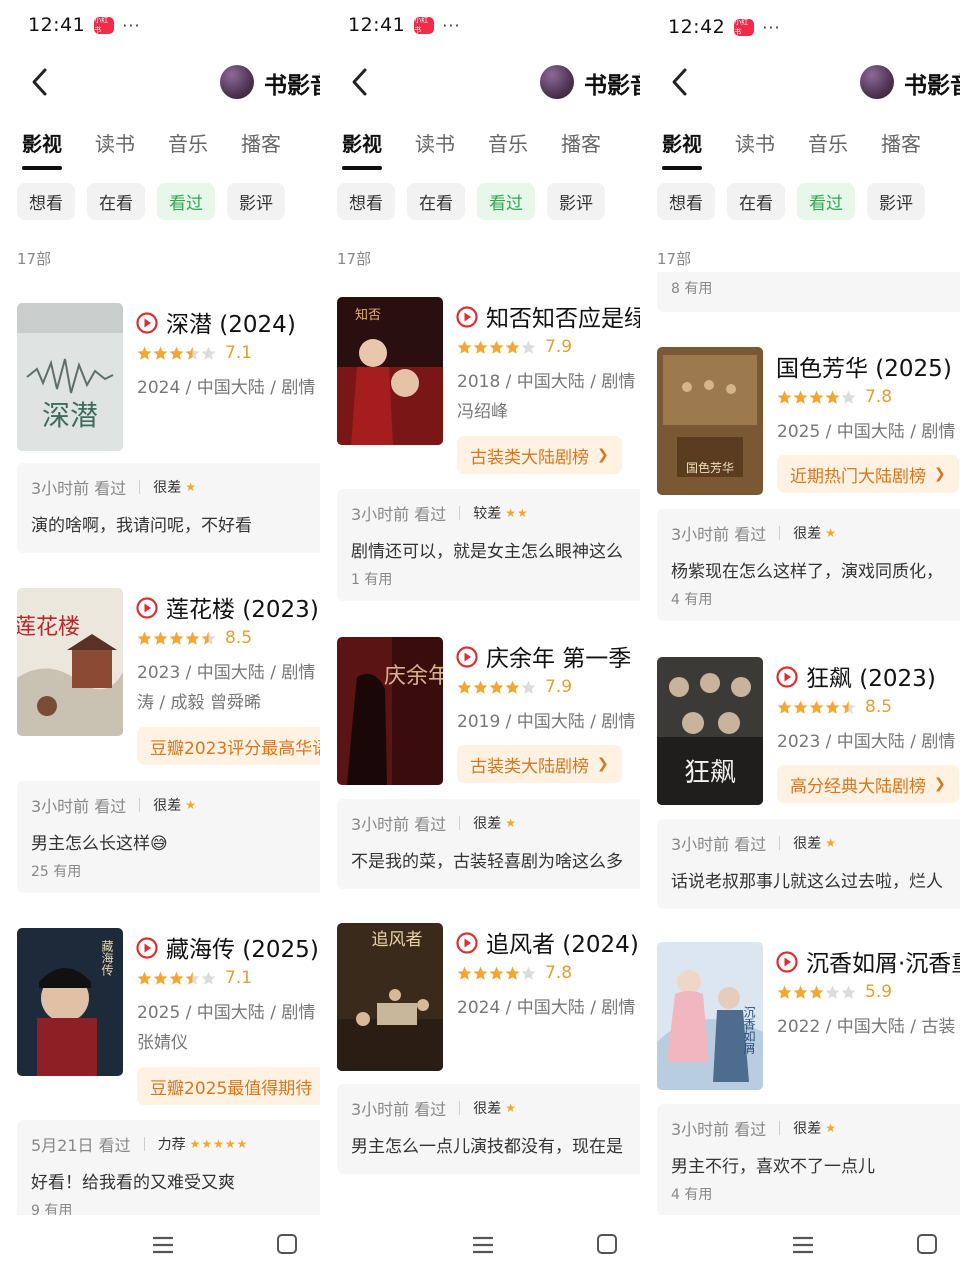 The width and height of the screenshot is (960, 1280). Describe the element at coordinates (228, 1086) in the screenshot. I see `rank-tag: 豆瓣2025最值得期待` at that location.